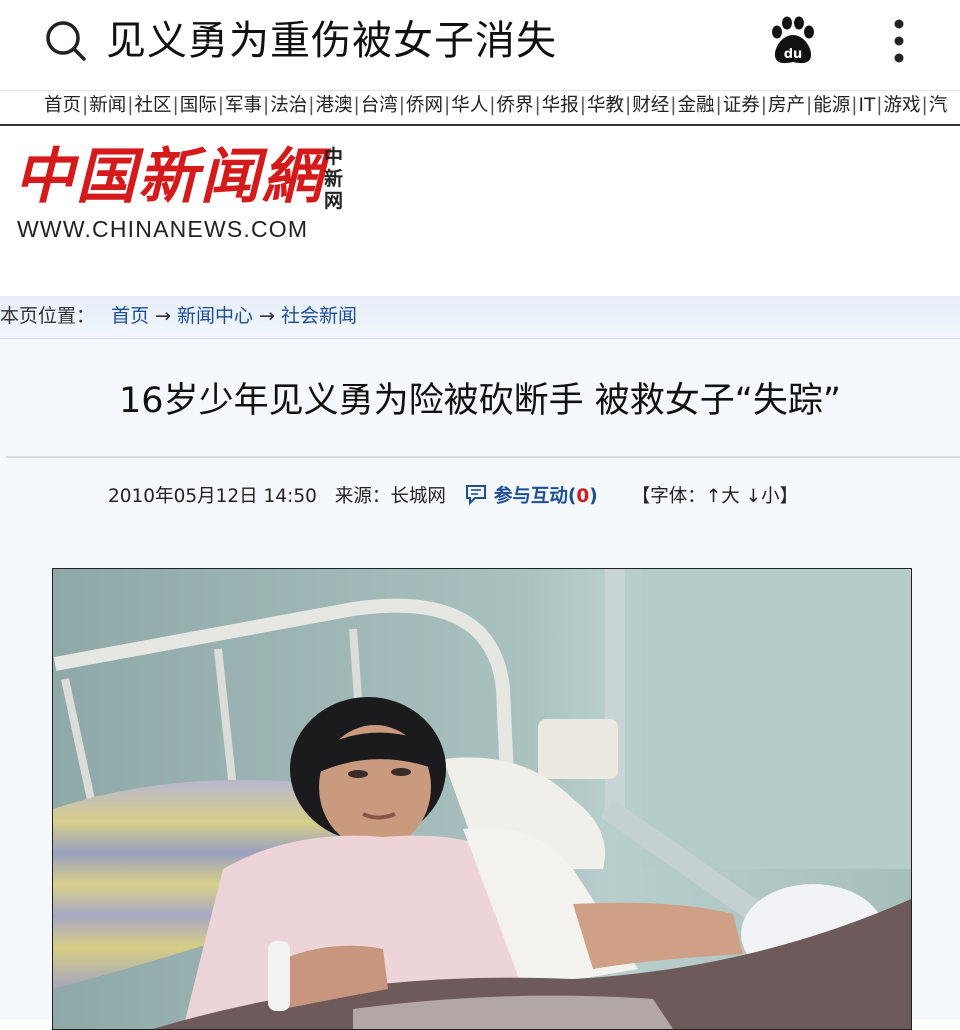 Image resolution: width=960 pixels, height=1030 pixels. What do you see at coordinates (288, 105) in the screenshot?
I see `nav-item-law: 法治` at bounding box center [288, 105].